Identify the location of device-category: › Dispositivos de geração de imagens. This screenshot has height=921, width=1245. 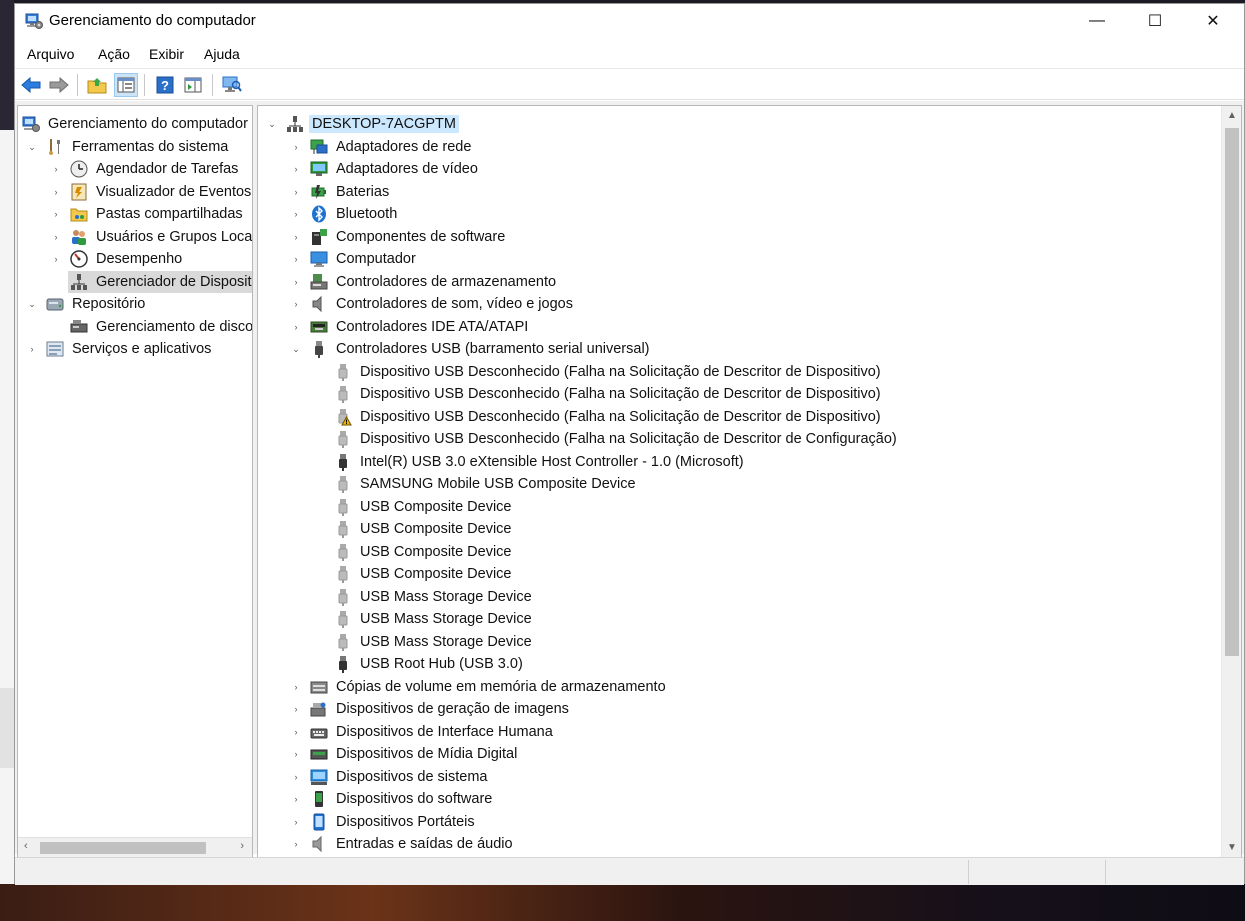
(431, 709).